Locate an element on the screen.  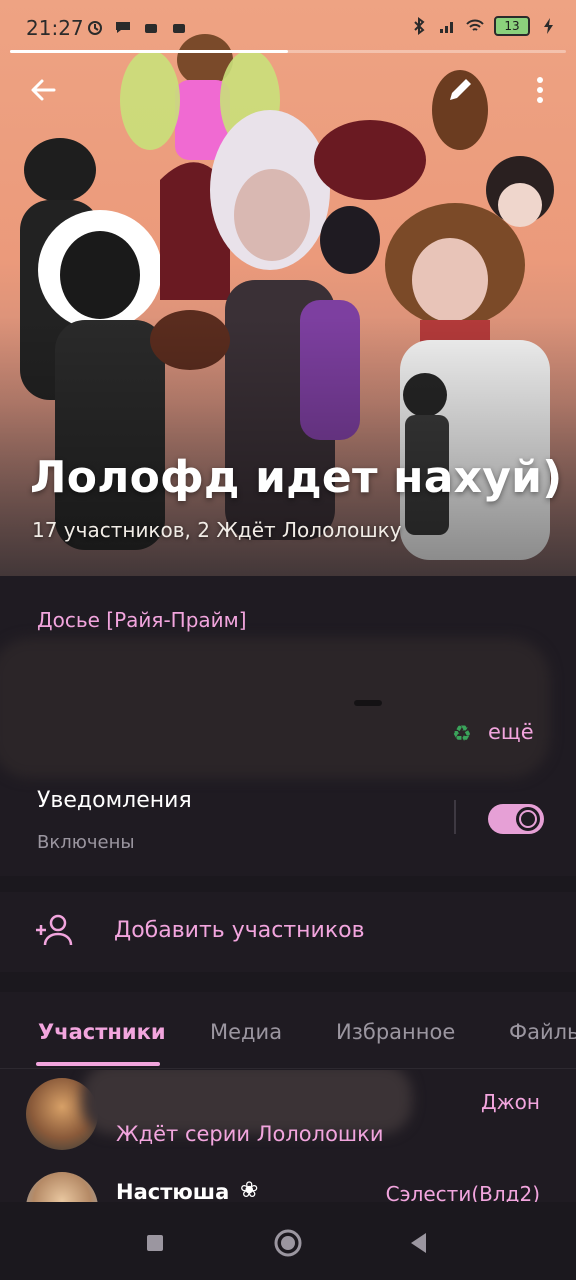
status-system-icons: 13 is located at coordinates (484, 26).